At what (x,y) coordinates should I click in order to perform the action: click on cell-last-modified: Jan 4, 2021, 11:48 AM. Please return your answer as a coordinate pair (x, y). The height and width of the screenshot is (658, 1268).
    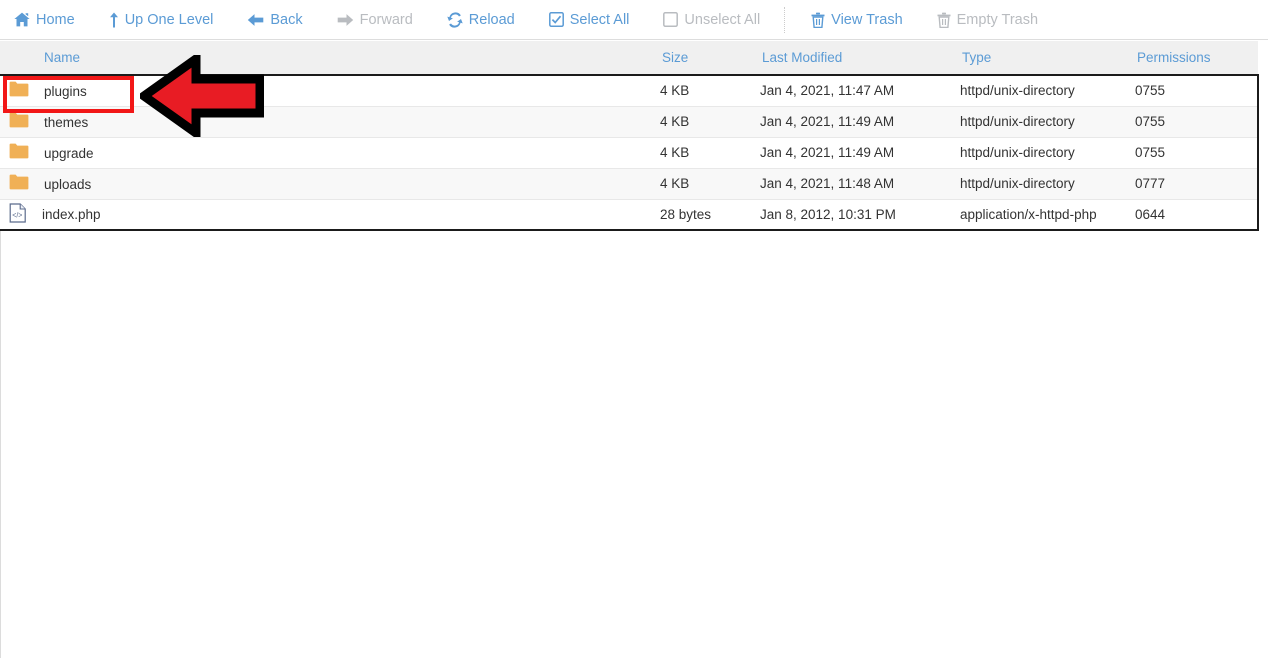
    Looking at the image, I should click on (860, 184).